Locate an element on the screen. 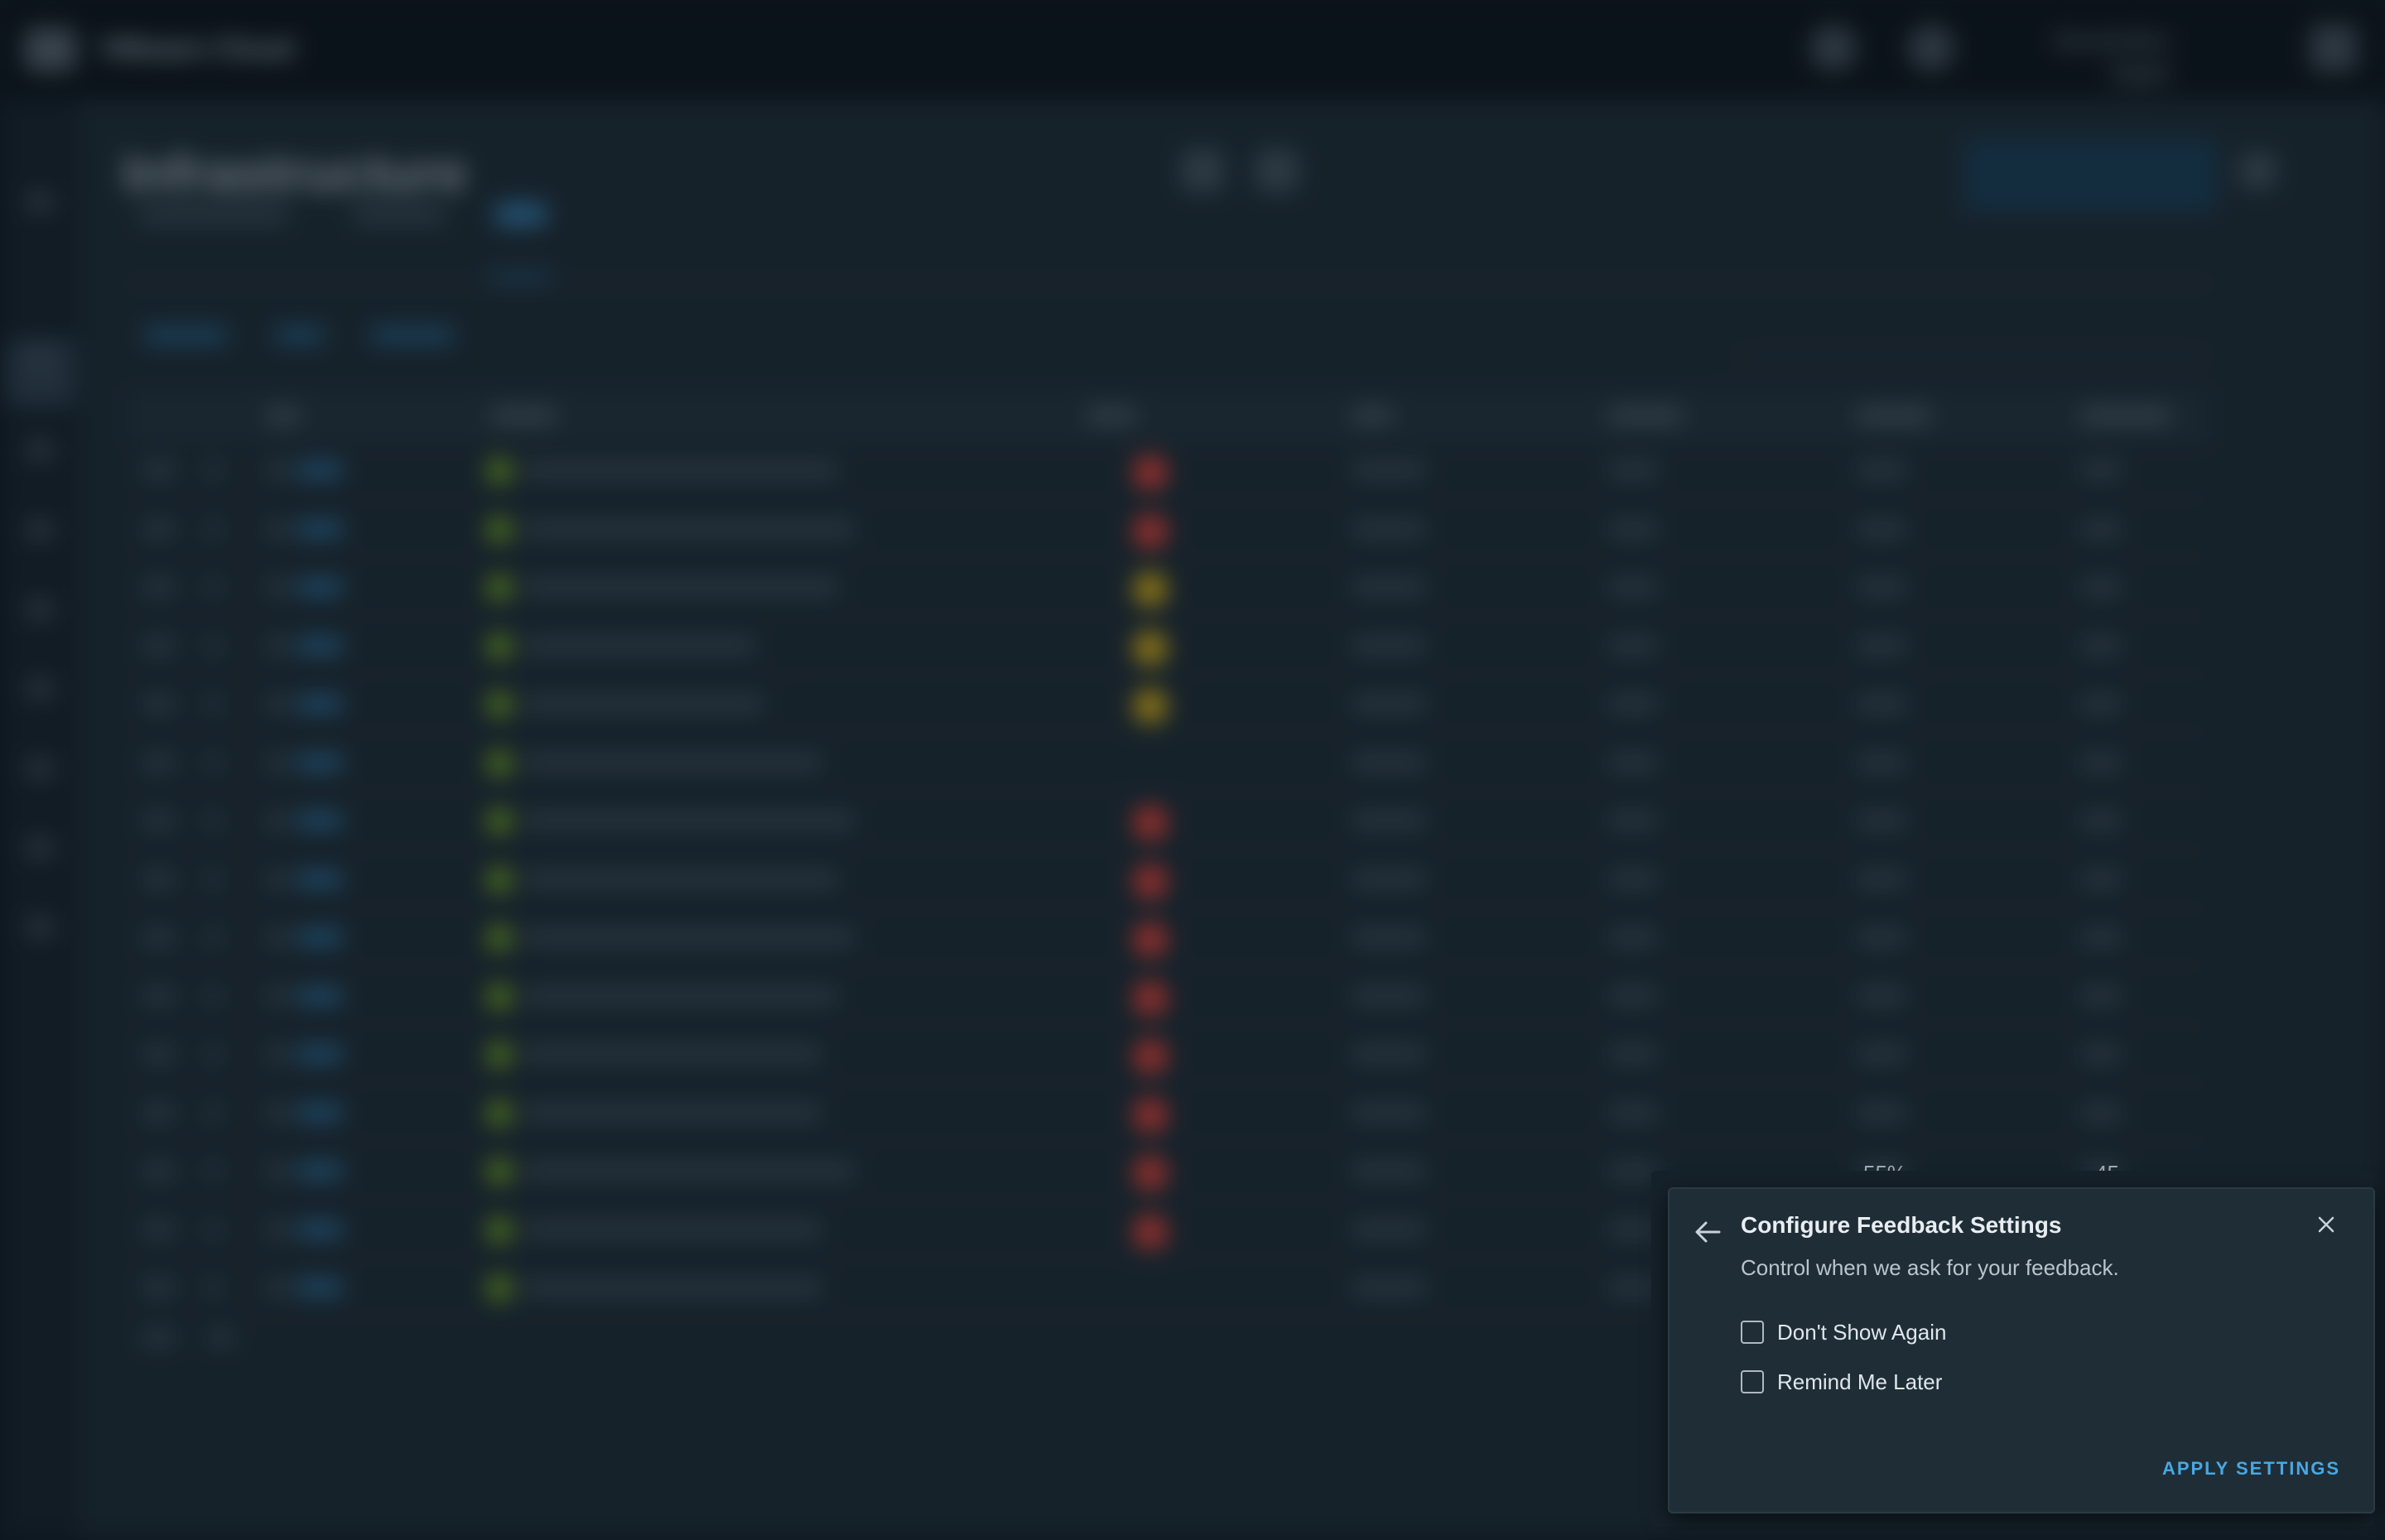 The image size is (2385, 1540). apply-settings-button: APPLY SETTINGS is located at coordinates (2241, 1469).